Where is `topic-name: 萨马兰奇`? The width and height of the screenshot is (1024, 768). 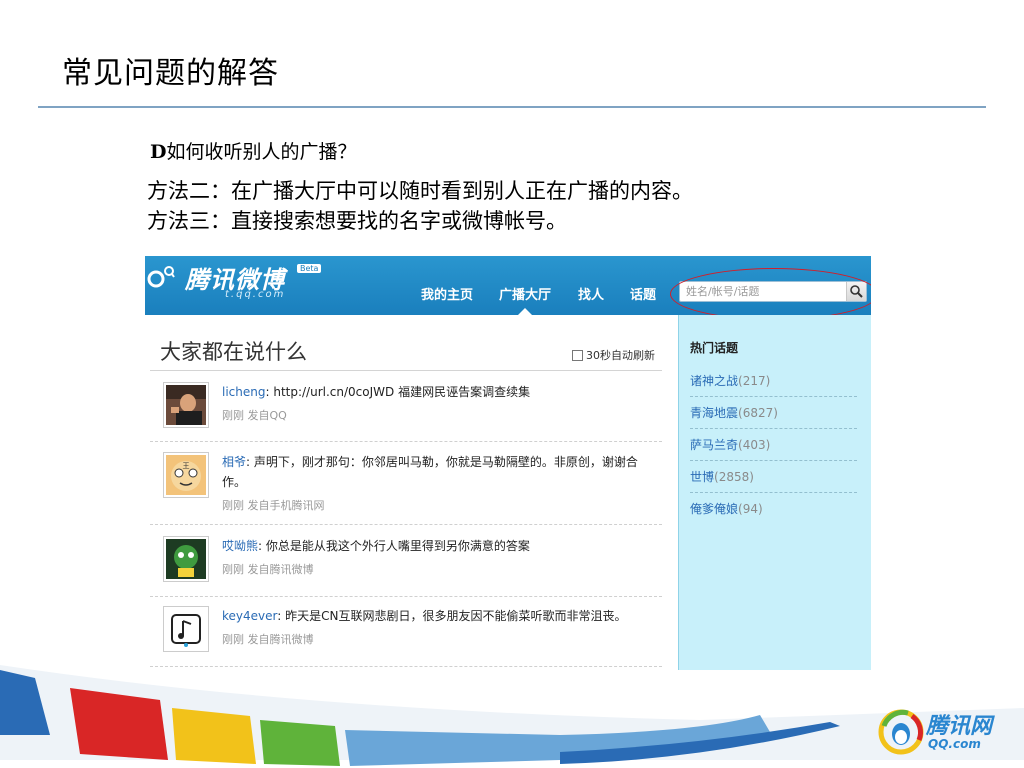
topic-name: 萨马兰奇 is located at coordinates (714, 445).